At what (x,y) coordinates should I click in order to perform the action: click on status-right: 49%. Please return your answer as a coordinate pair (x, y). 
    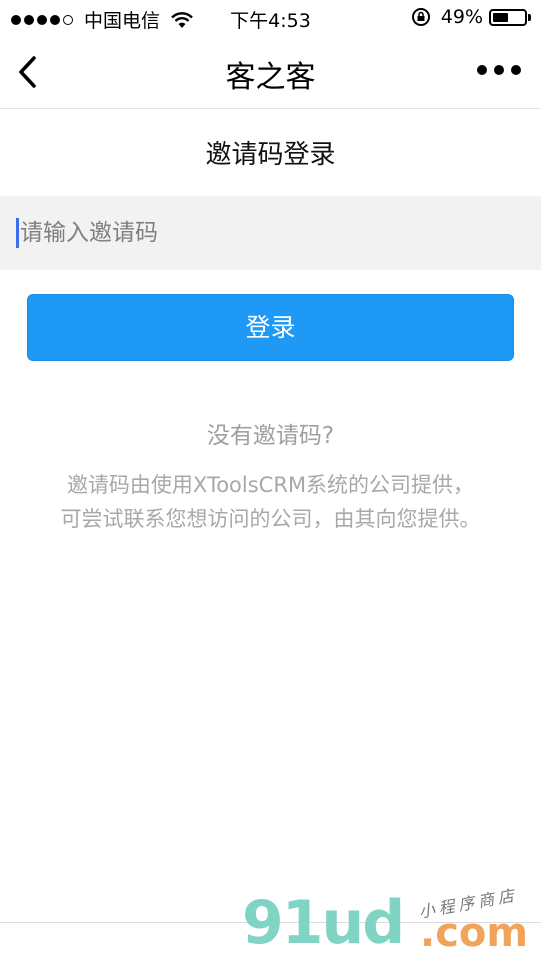
    Looking at the image, I should click on (471, 17).